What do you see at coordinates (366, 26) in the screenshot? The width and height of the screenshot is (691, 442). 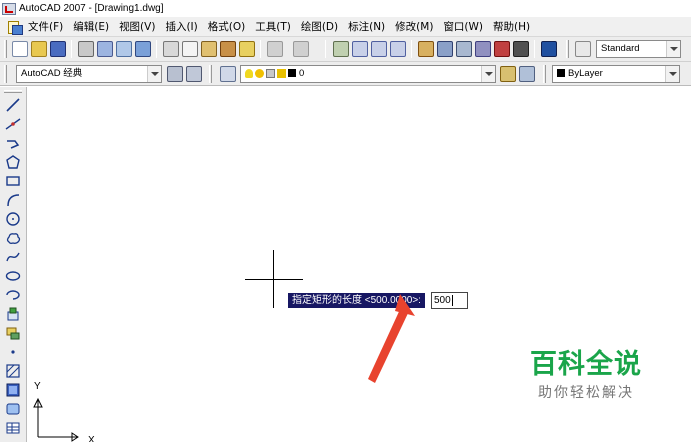 I see `menu-dimension: 标注(N)` at bounding box center [366, 26].